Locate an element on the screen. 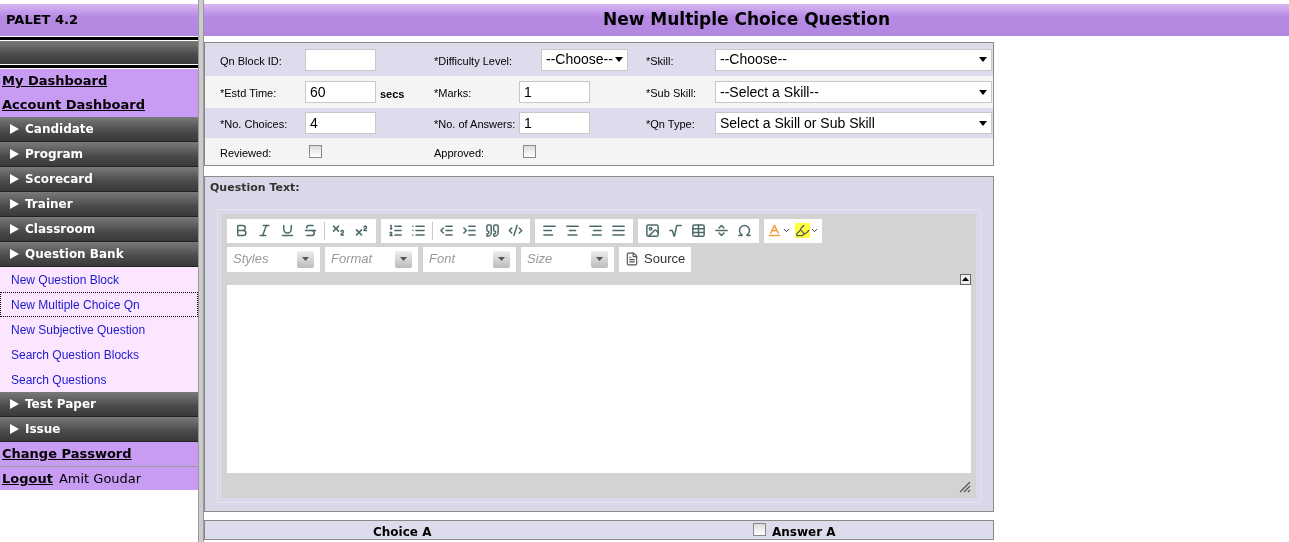  bullet-list-icon is located at coordinates (418, 230).